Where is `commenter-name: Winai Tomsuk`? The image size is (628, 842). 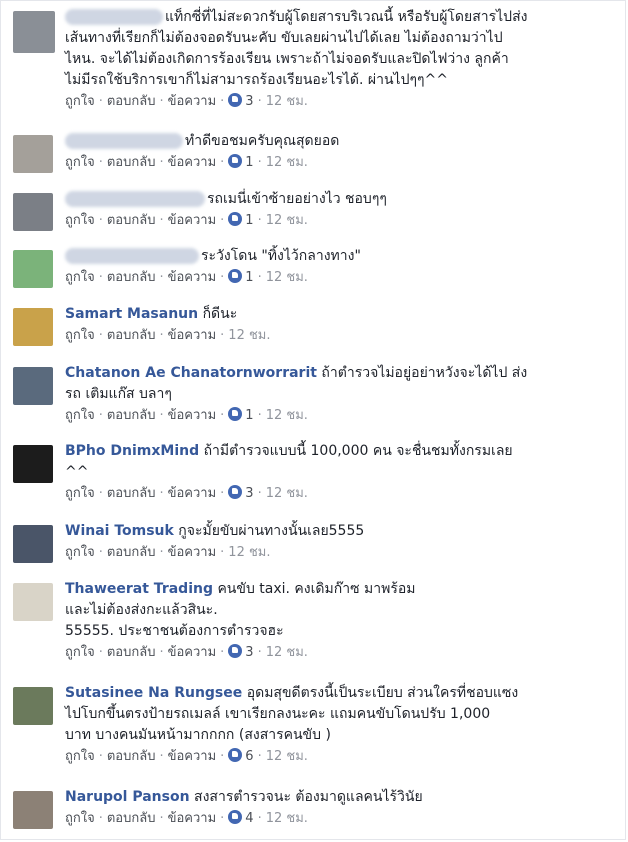 commenter-name: Winai Tomsuk is located at coordinates (119, 531).